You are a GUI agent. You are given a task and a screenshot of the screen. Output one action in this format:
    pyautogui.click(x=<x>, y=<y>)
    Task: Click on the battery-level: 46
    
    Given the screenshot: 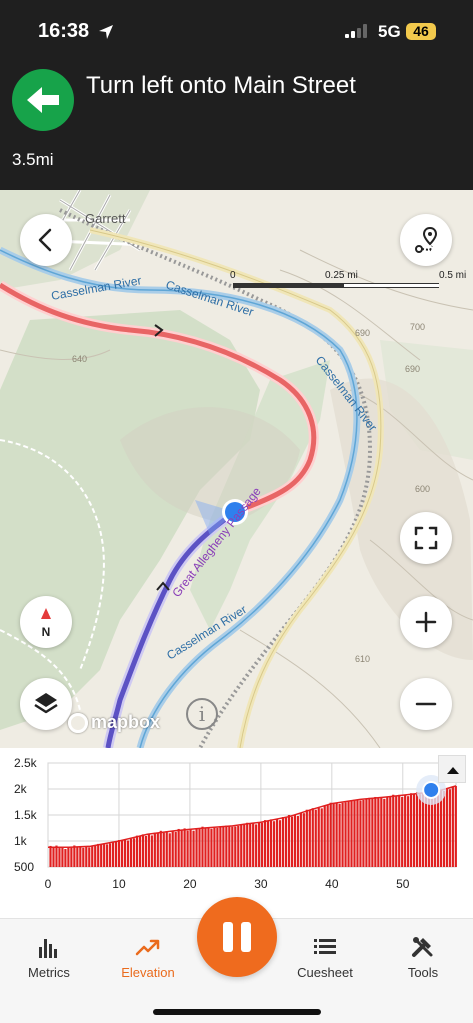 What is the action you would take?
    pyautogui.click(x=421, y=31)
    